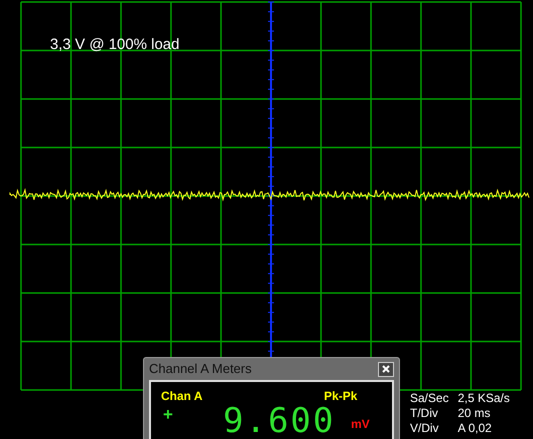  I want to click on setting-value: 2,5 KSa/s, so click(484, 398).